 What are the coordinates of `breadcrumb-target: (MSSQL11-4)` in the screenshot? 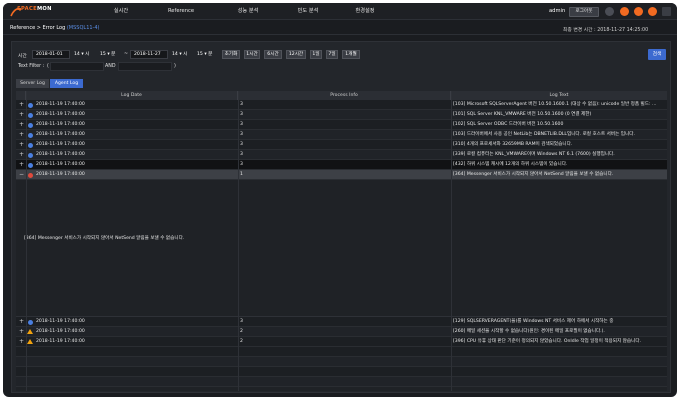 It's located at (83, 28).